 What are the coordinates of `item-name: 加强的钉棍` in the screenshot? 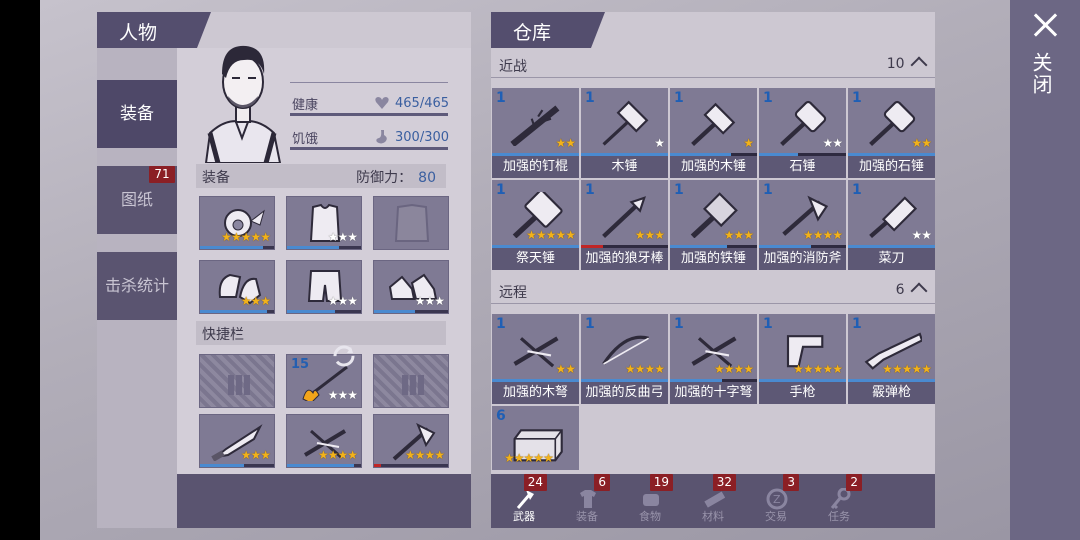 It's located at (535, 167).